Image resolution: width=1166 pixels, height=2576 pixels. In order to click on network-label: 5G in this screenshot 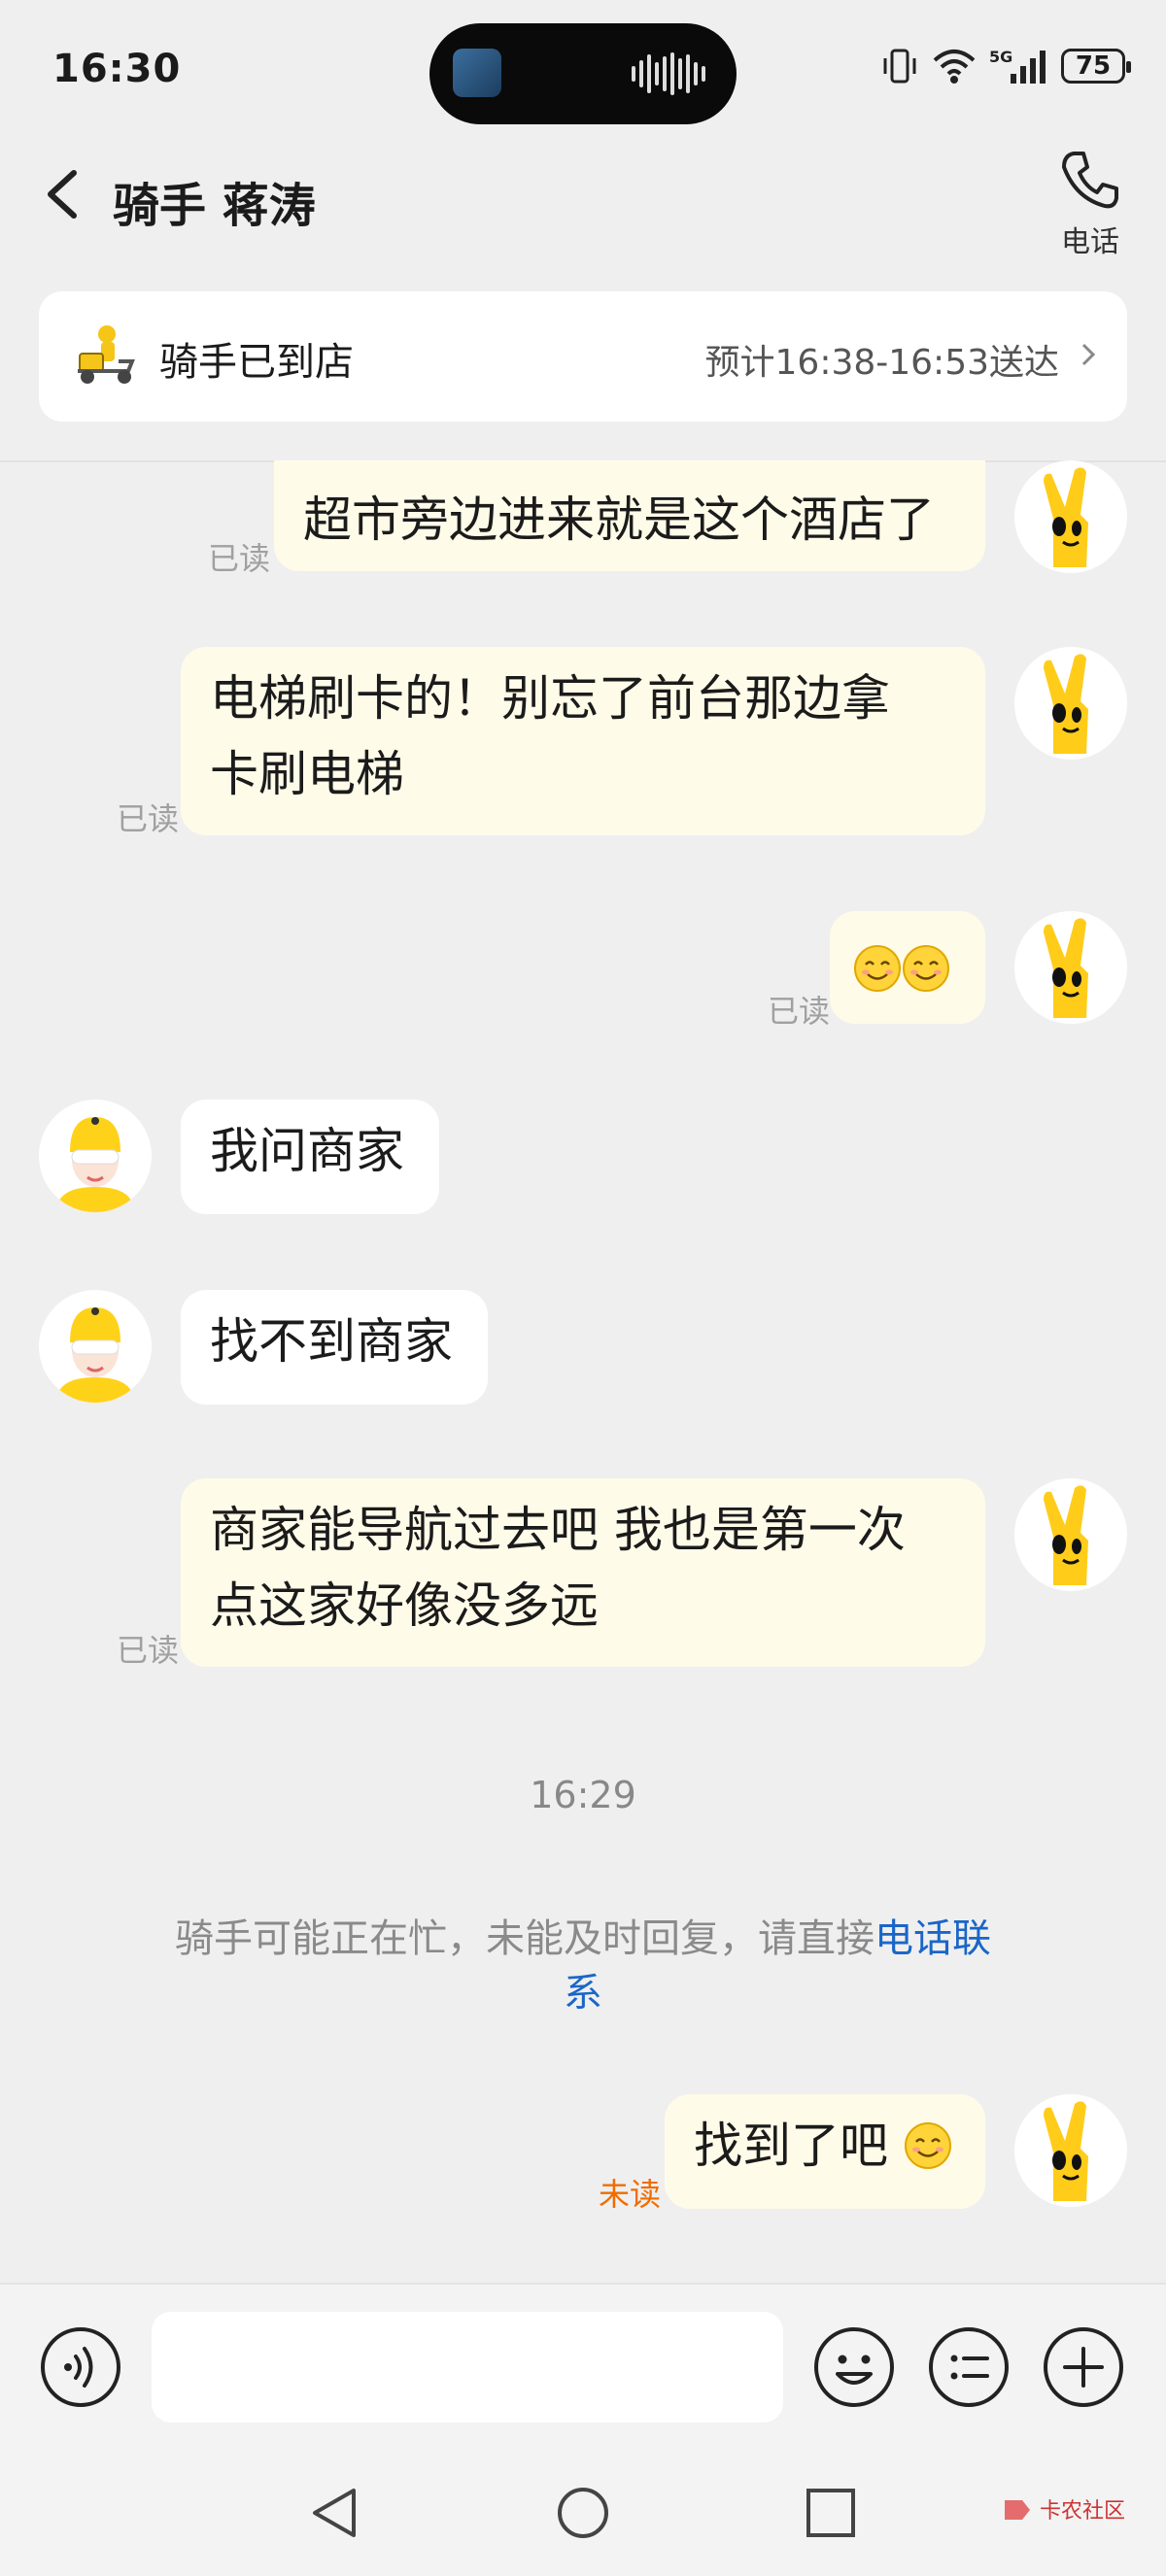, I will do `click(1000, 57)`.